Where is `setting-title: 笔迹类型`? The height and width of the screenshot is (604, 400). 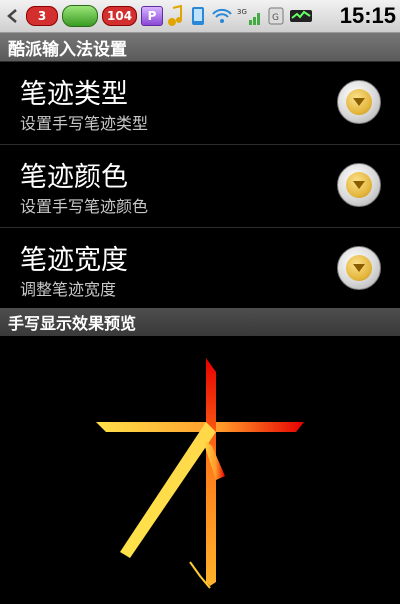 setting-title: 笔迹类型 is located at coordinates (74, 94).